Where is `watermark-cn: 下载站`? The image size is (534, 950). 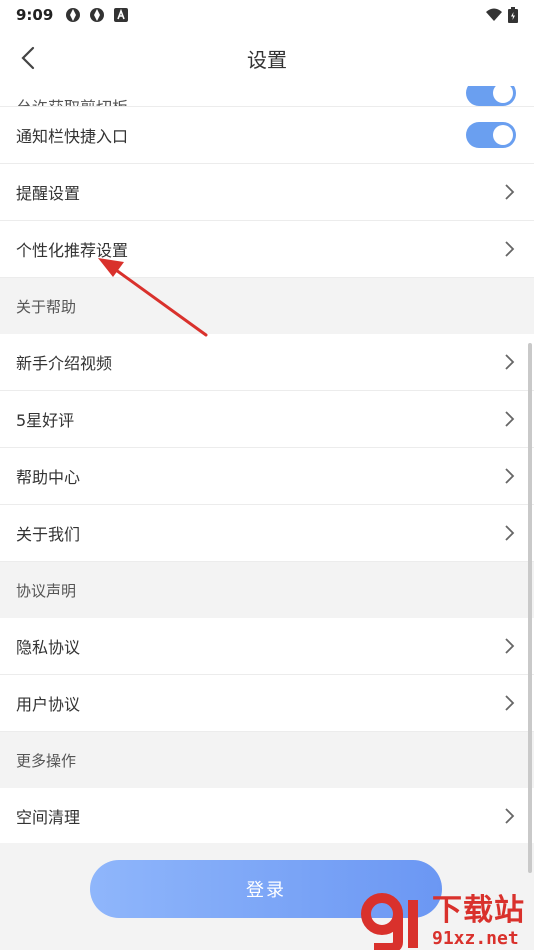 watermark-cn: 下载站 is located at coordinates (478, 910).